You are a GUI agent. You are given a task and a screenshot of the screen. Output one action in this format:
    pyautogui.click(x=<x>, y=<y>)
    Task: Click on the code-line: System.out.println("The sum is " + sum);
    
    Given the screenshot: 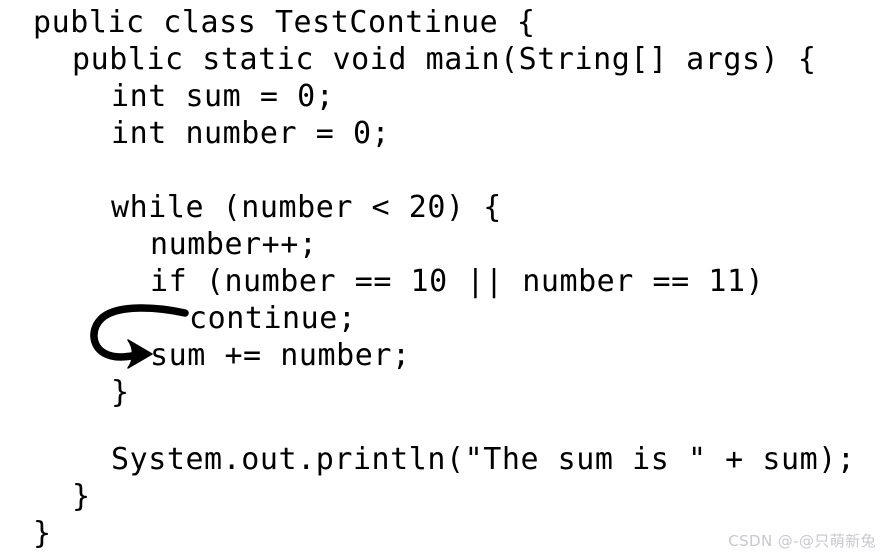 What is the action you would take?
    pyautogui.click(x=483, y=459)
    